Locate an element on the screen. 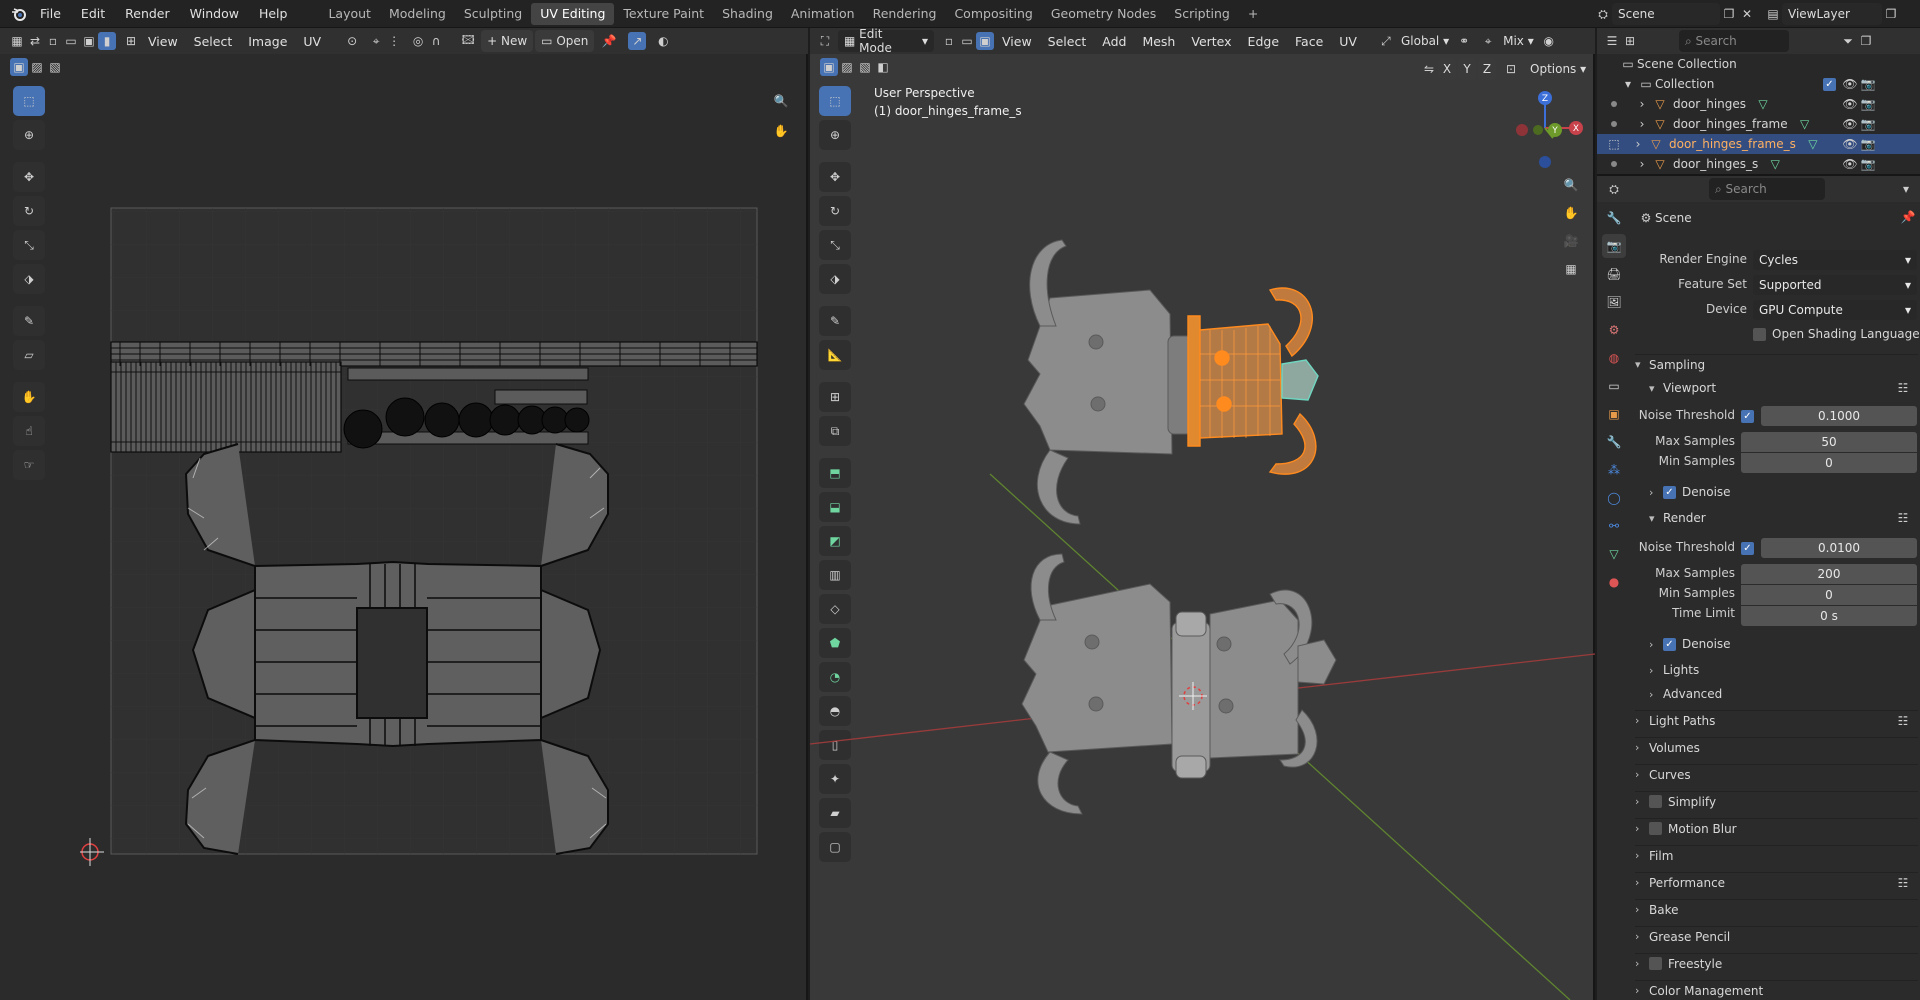  viewport-subpanel-header: ▾ Viewport ☷ is located at coordinates (1783, 388).